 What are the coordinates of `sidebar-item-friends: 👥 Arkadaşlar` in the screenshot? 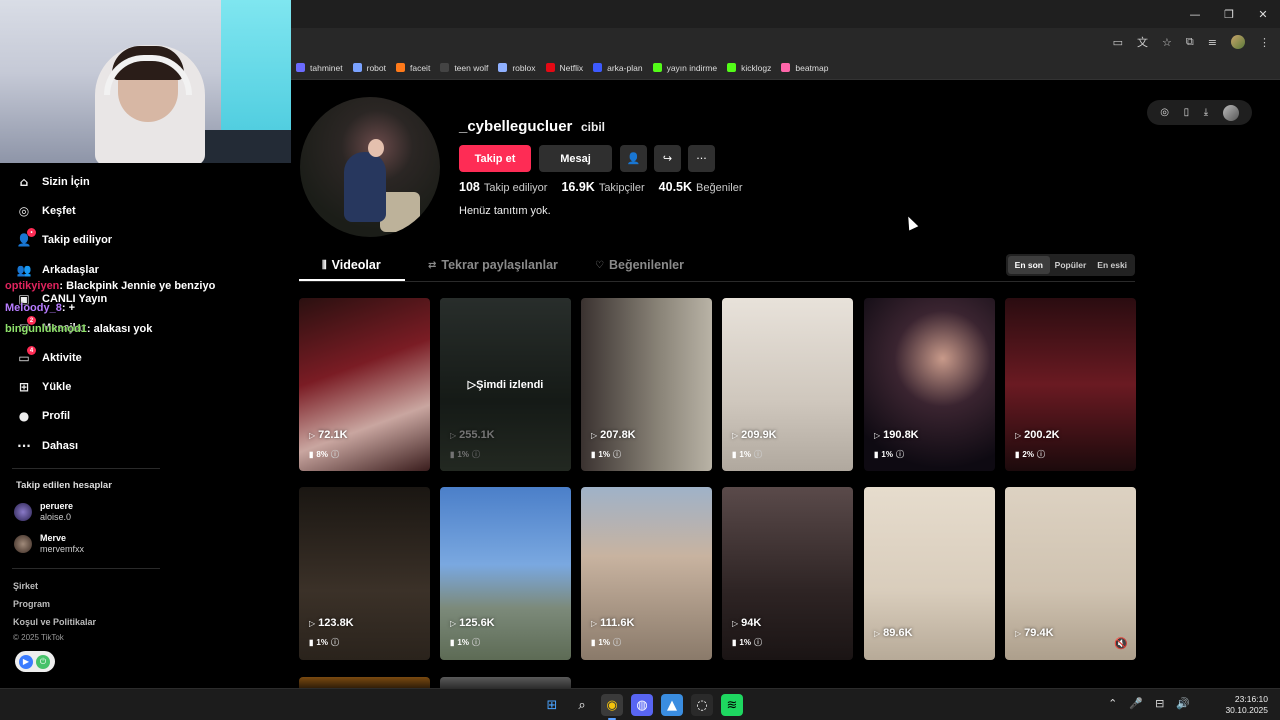 It's located at (57, 270).